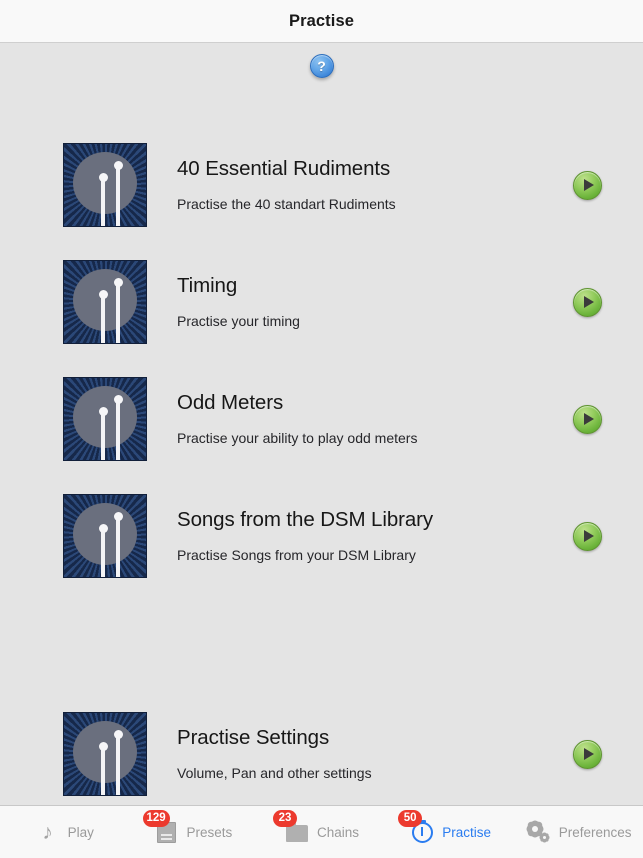 Image resolution: width=643 pixels, height=858 pixels. What do you see at coordinates (253, 737) in the screenshot?
I see `list-item-title: Practise Settings` at bounding box center [253, 737].